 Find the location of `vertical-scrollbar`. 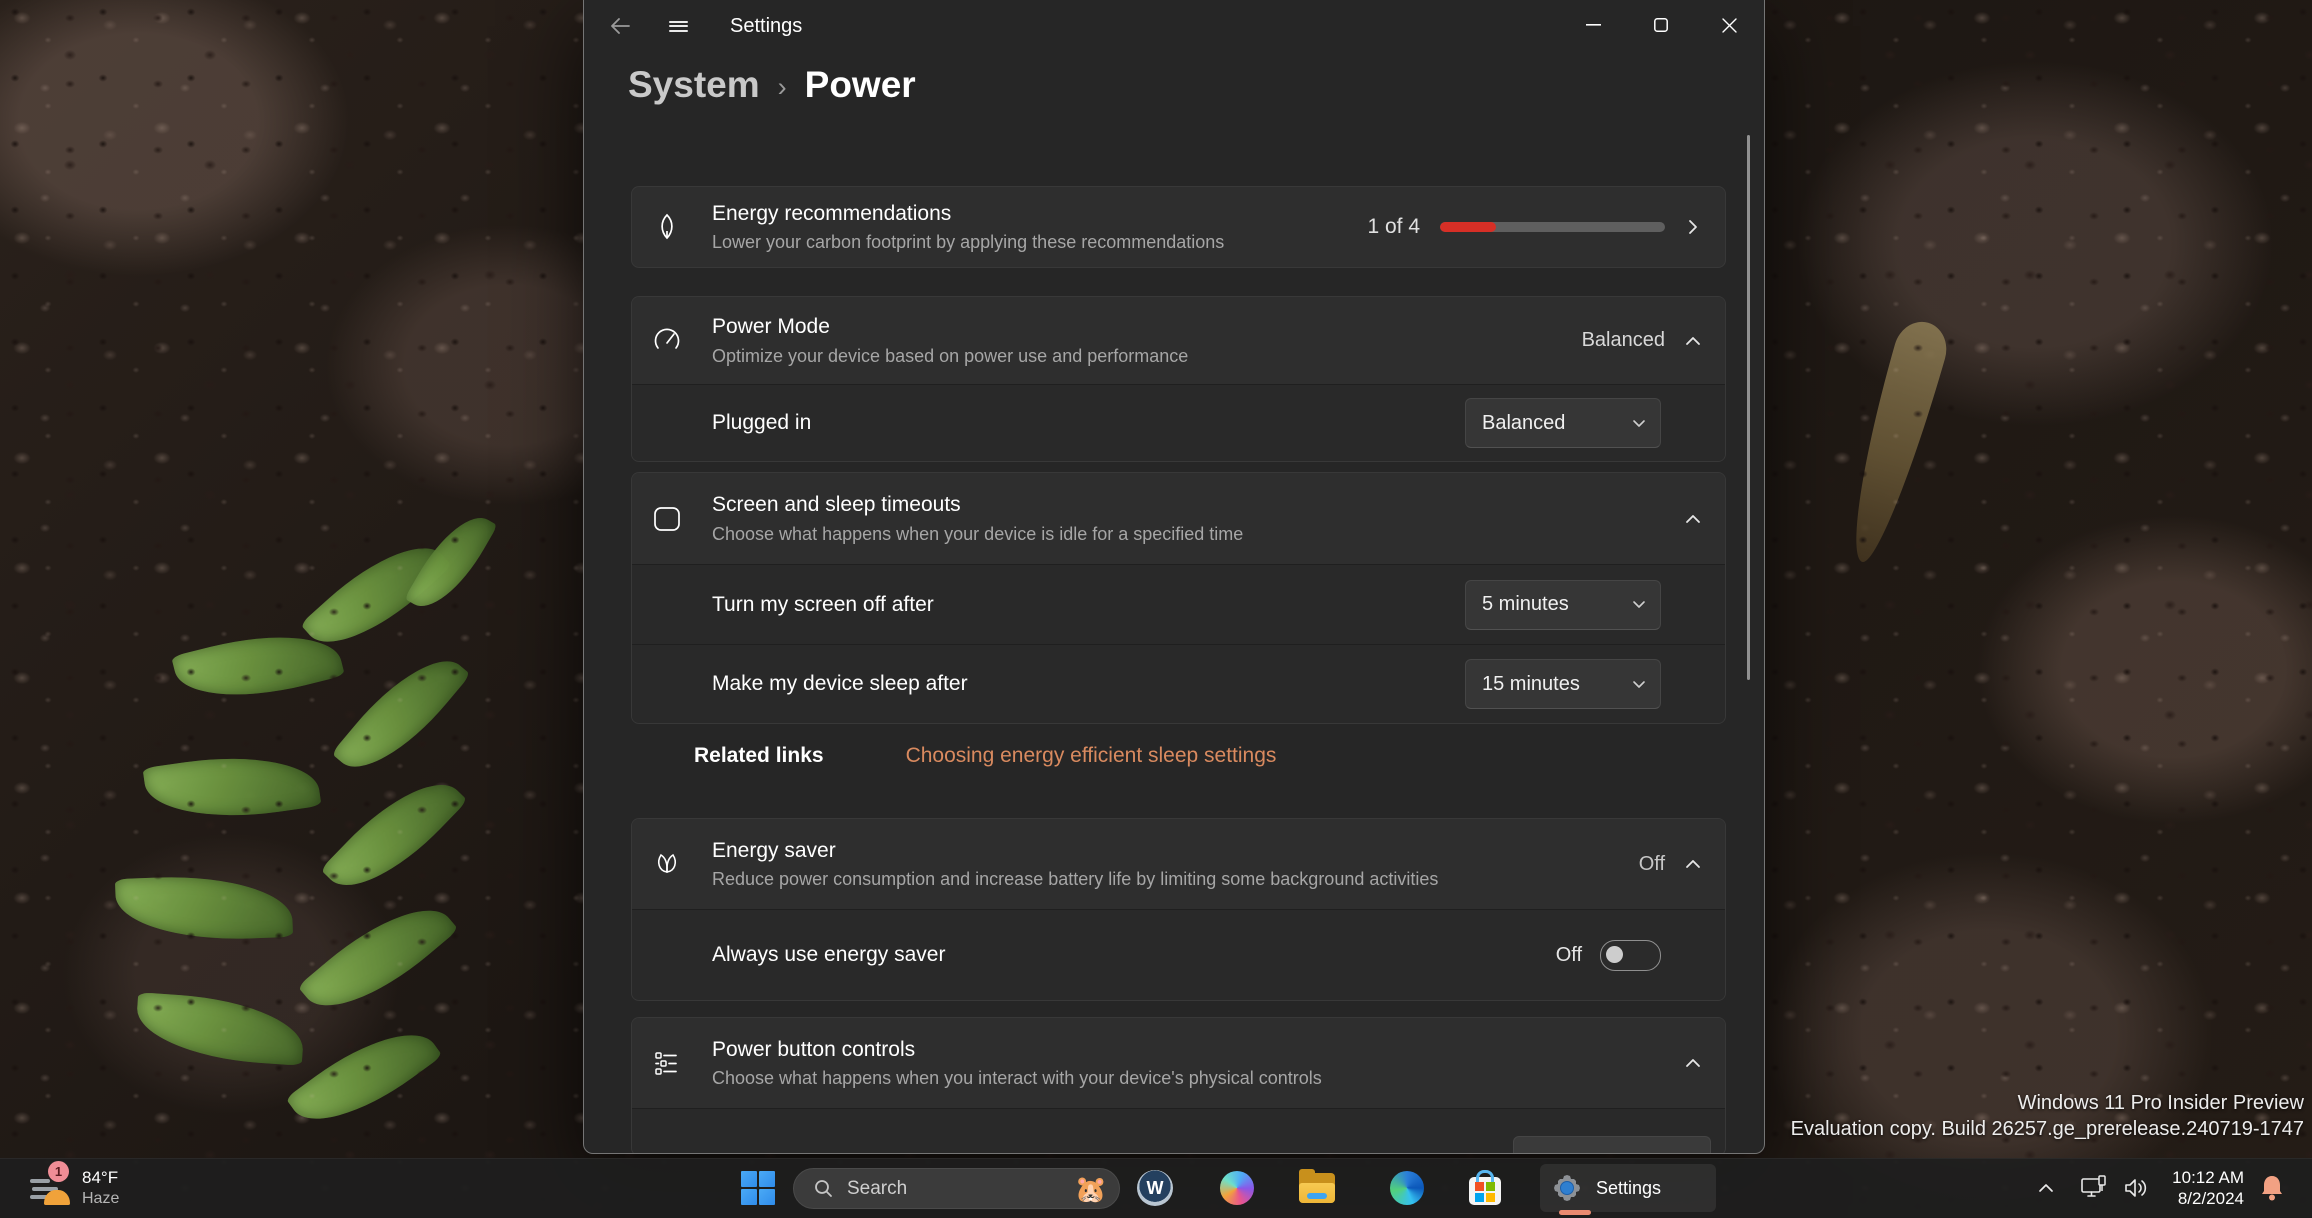

vertical-scrollbar is located at coordinates (1748, 407).